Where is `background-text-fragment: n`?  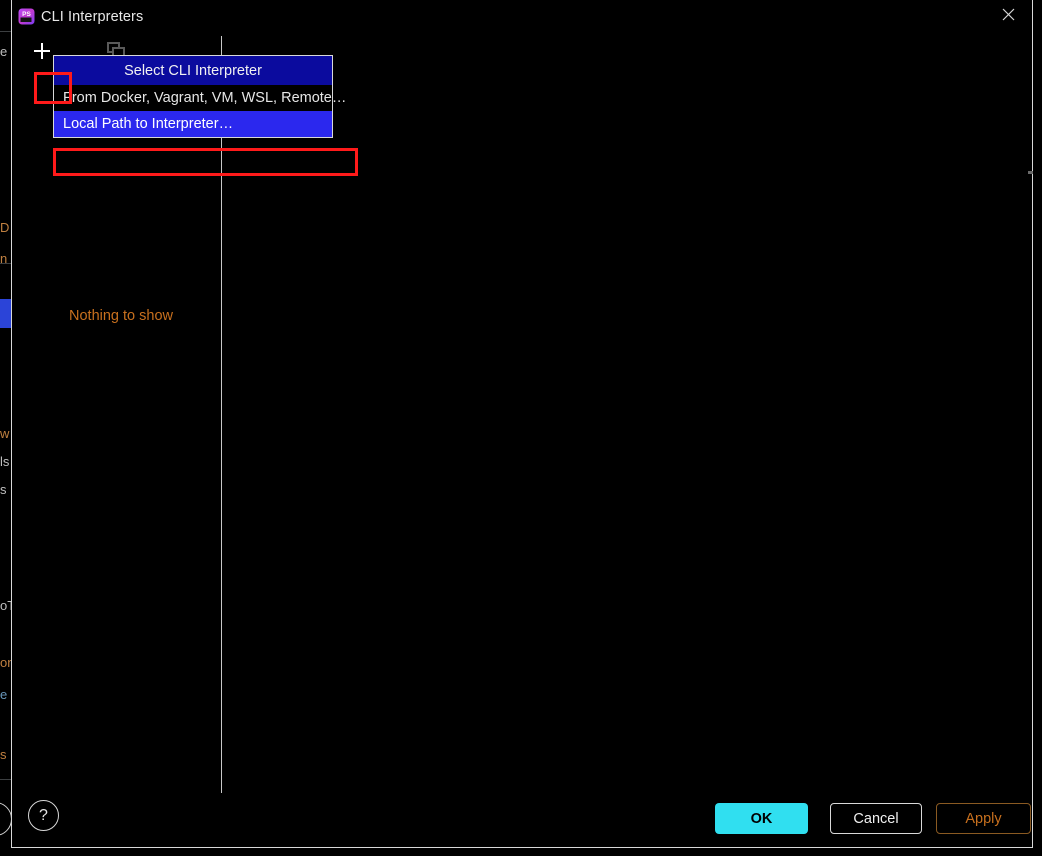
background-text-fragment: n is located at coordinates (4, 258).